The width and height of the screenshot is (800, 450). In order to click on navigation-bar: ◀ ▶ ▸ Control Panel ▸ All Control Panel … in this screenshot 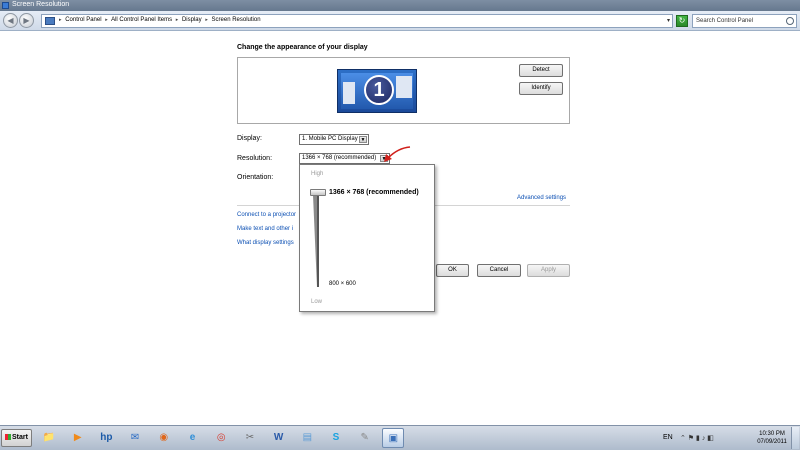, I will do `click(400, 21)`.